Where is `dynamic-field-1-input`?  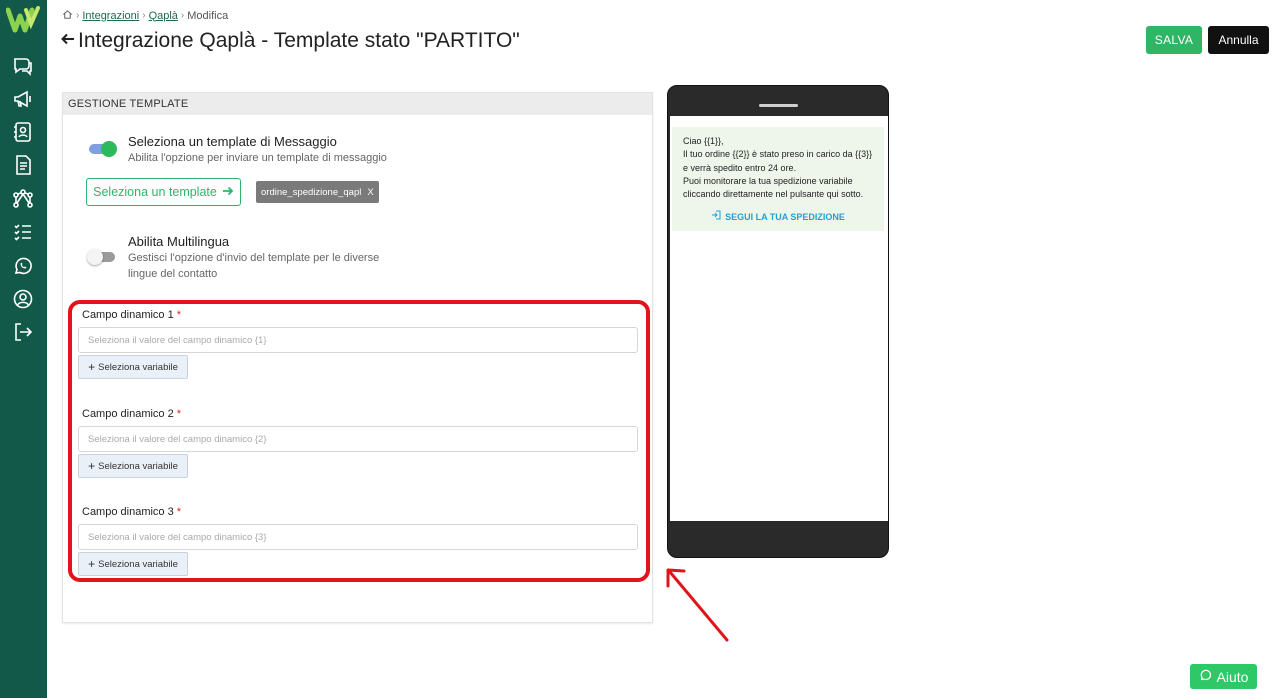 dynamic-field-1-input is located at coordinates (358, 340).